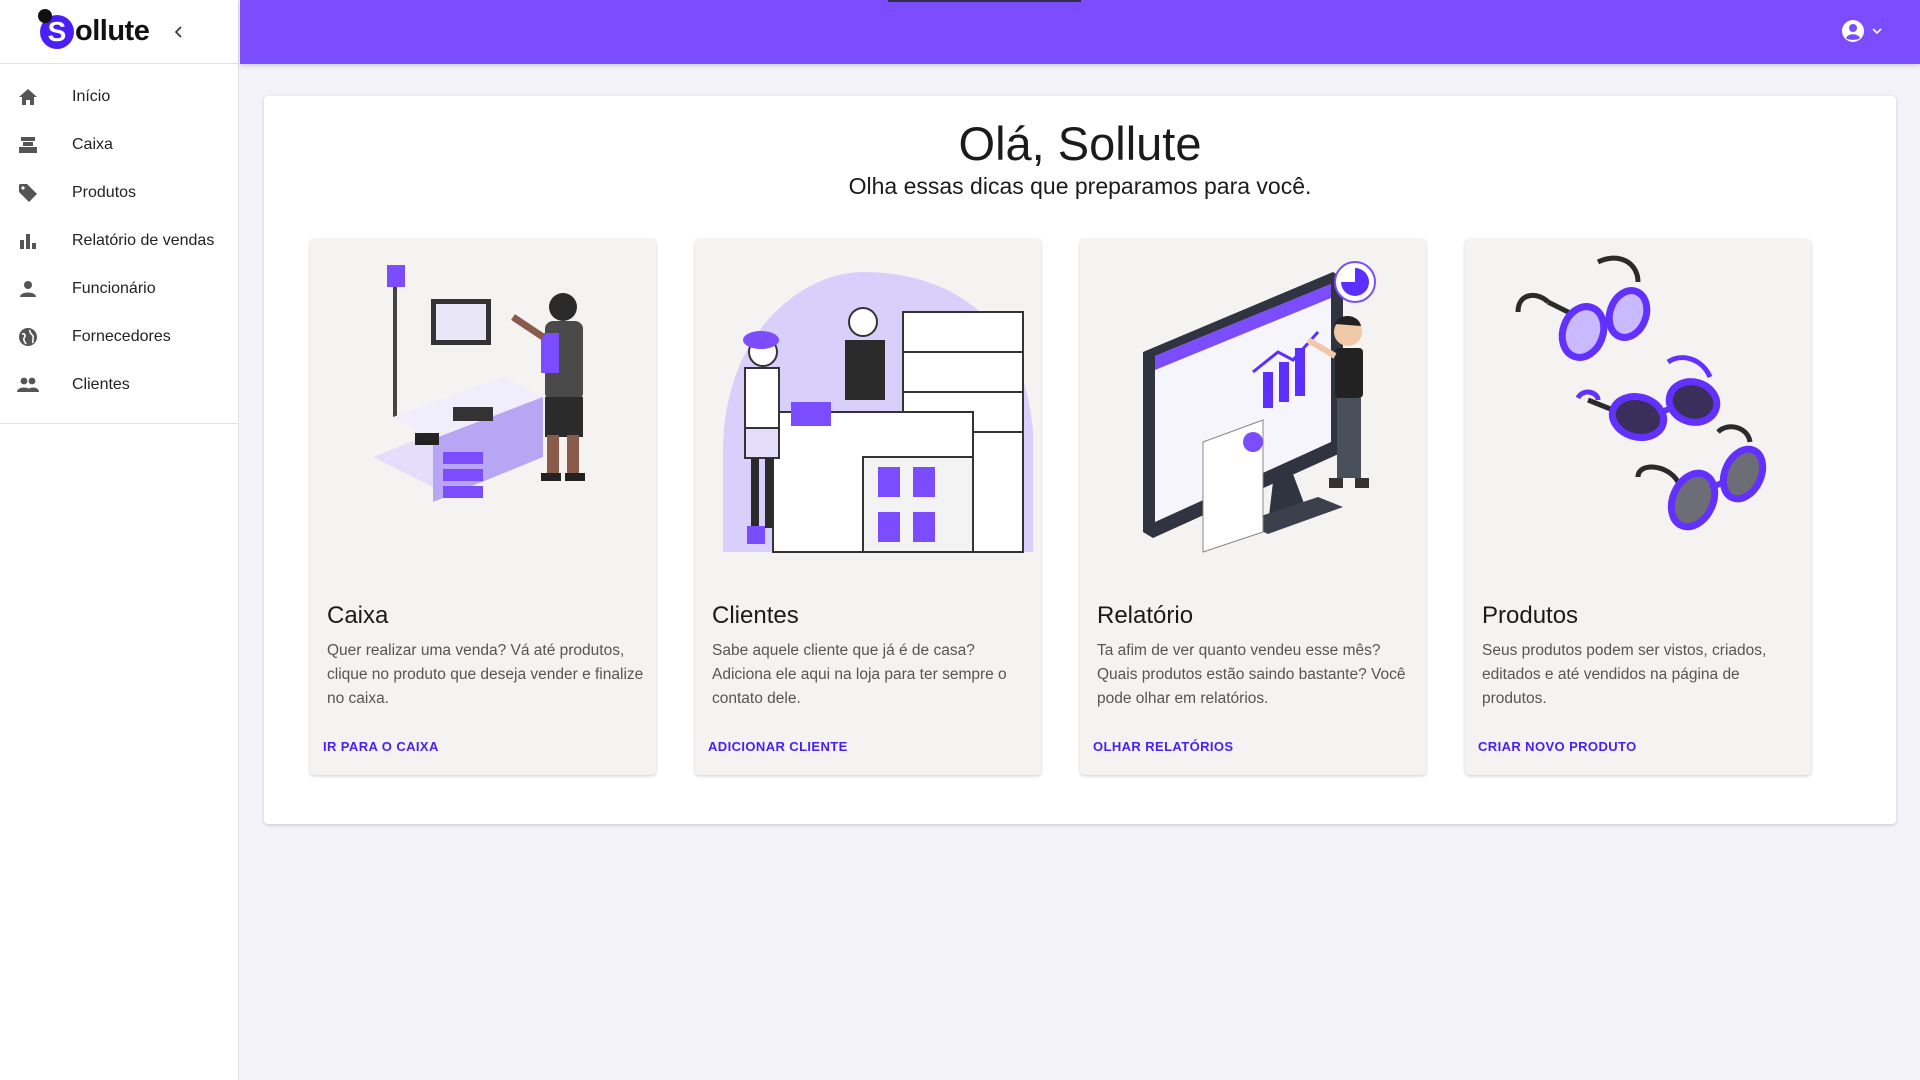  I want to click on logo-text: ollute, so click(112, 31).